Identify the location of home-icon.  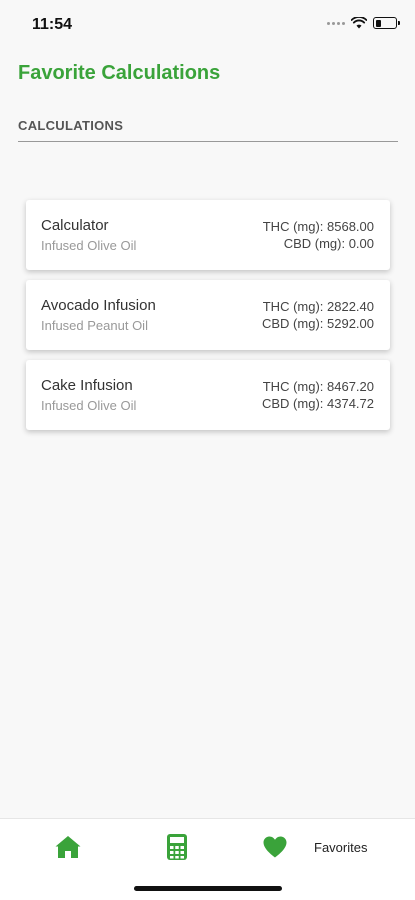
(68, 847).